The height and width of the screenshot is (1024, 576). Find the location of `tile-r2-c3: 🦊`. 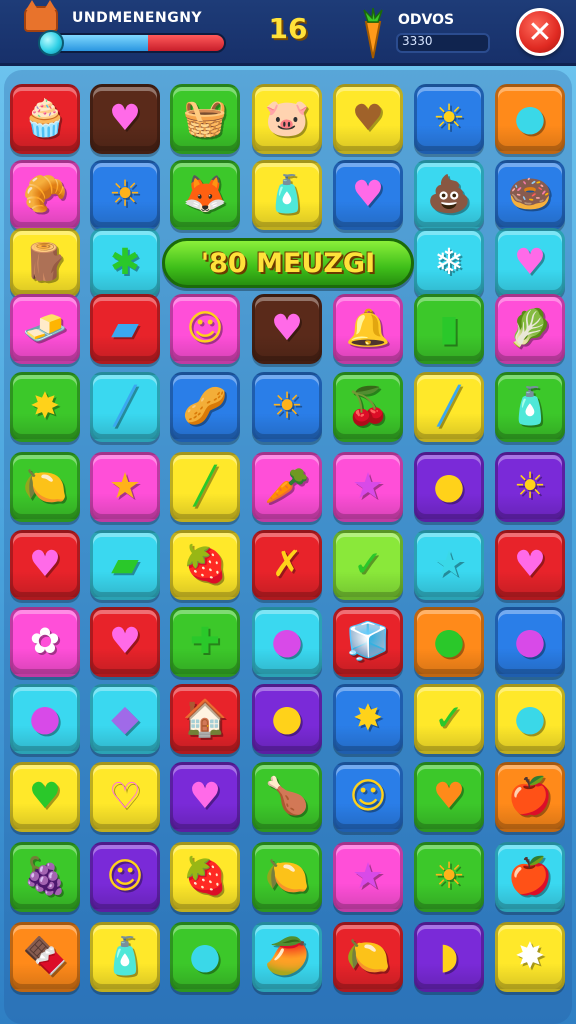

tile-r2-c3: 🦊 is located at coordinates (205, 195).